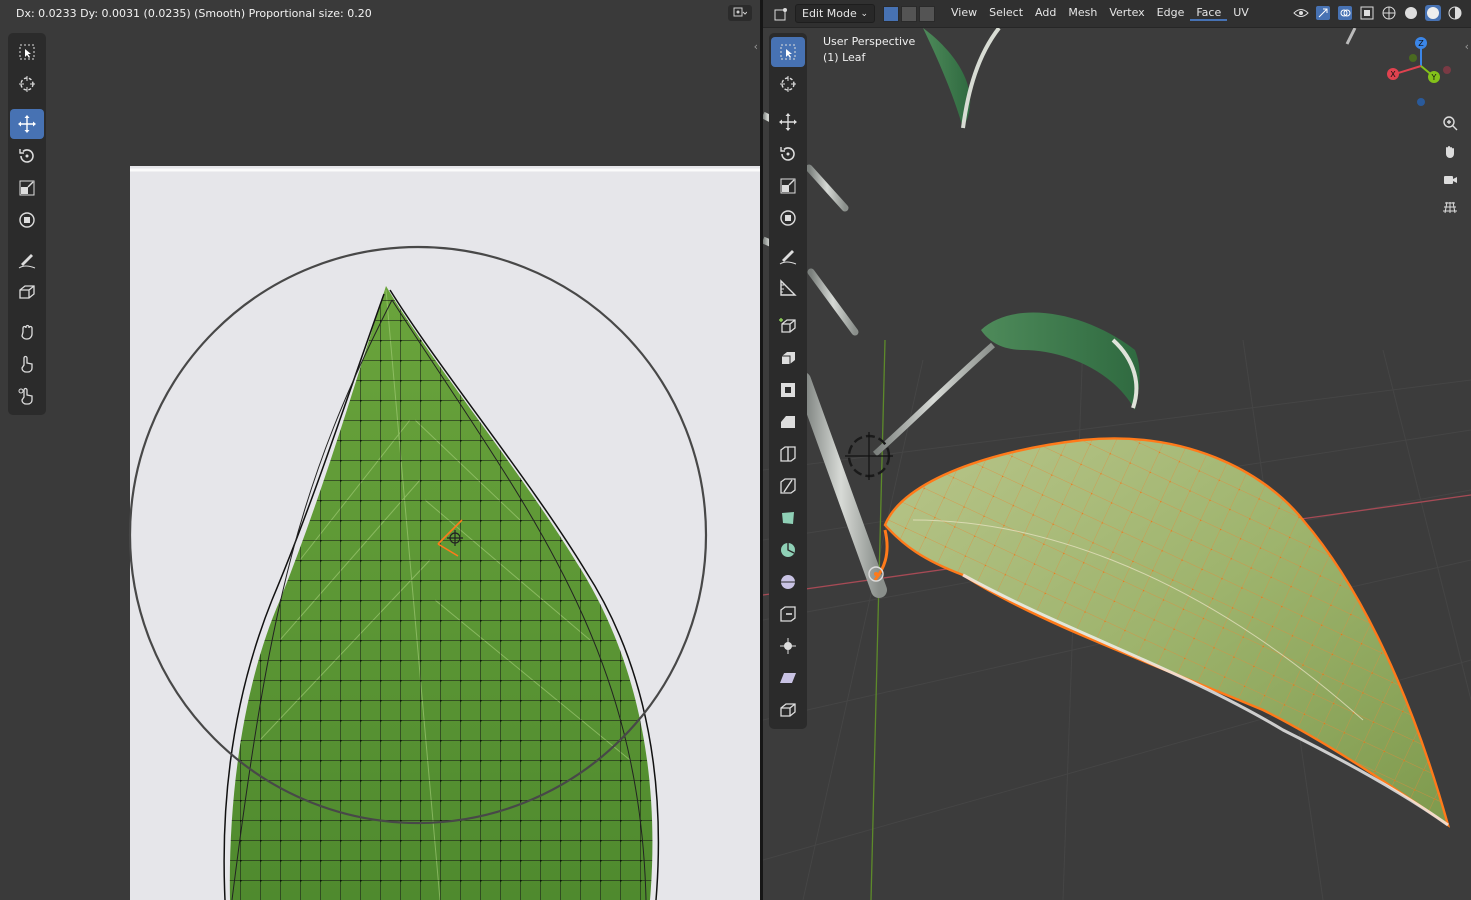  I want to click on inset-tool, so click(788, 390).